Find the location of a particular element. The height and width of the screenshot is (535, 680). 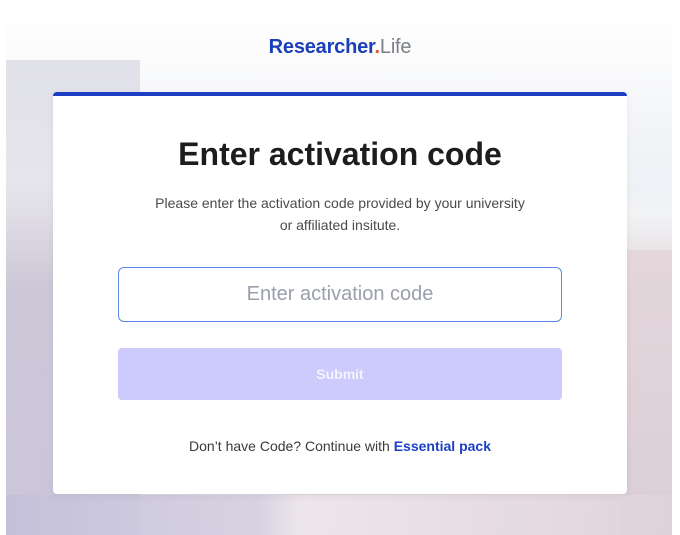

essential-pack-link: Essential pack is located at coordinates (442, 446).